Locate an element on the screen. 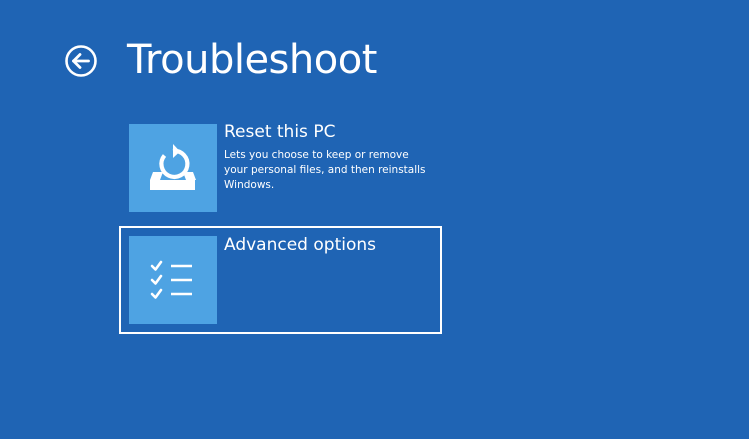 This screenshot has height=439, width=749. advanced-tile is located at coordinates (173, 280).